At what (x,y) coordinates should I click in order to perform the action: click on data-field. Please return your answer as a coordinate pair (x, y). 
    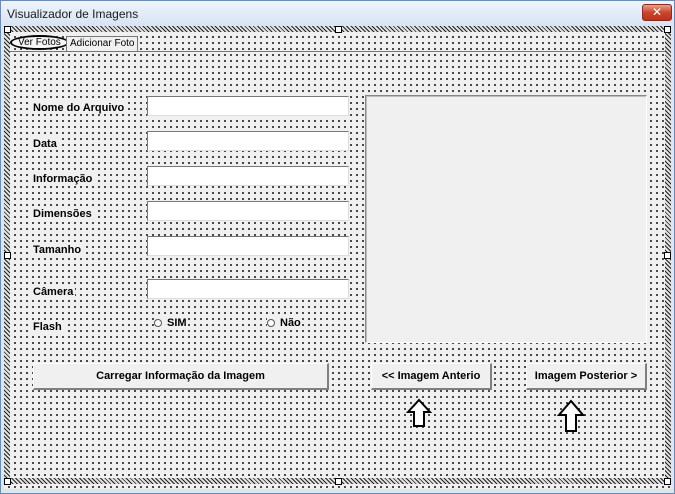
    Looking at the image, I should click on (248, 141).